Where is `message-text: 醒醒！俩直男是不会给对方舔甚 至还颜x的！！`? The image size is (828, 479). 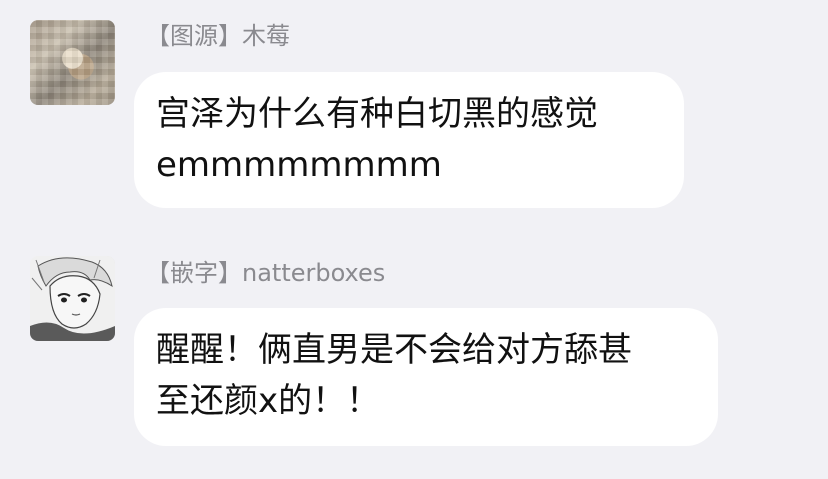 message-text: 醒醒！俩直男是不会给对方舔甚 至还颜x的！！ is located at coordinates (394, 375).